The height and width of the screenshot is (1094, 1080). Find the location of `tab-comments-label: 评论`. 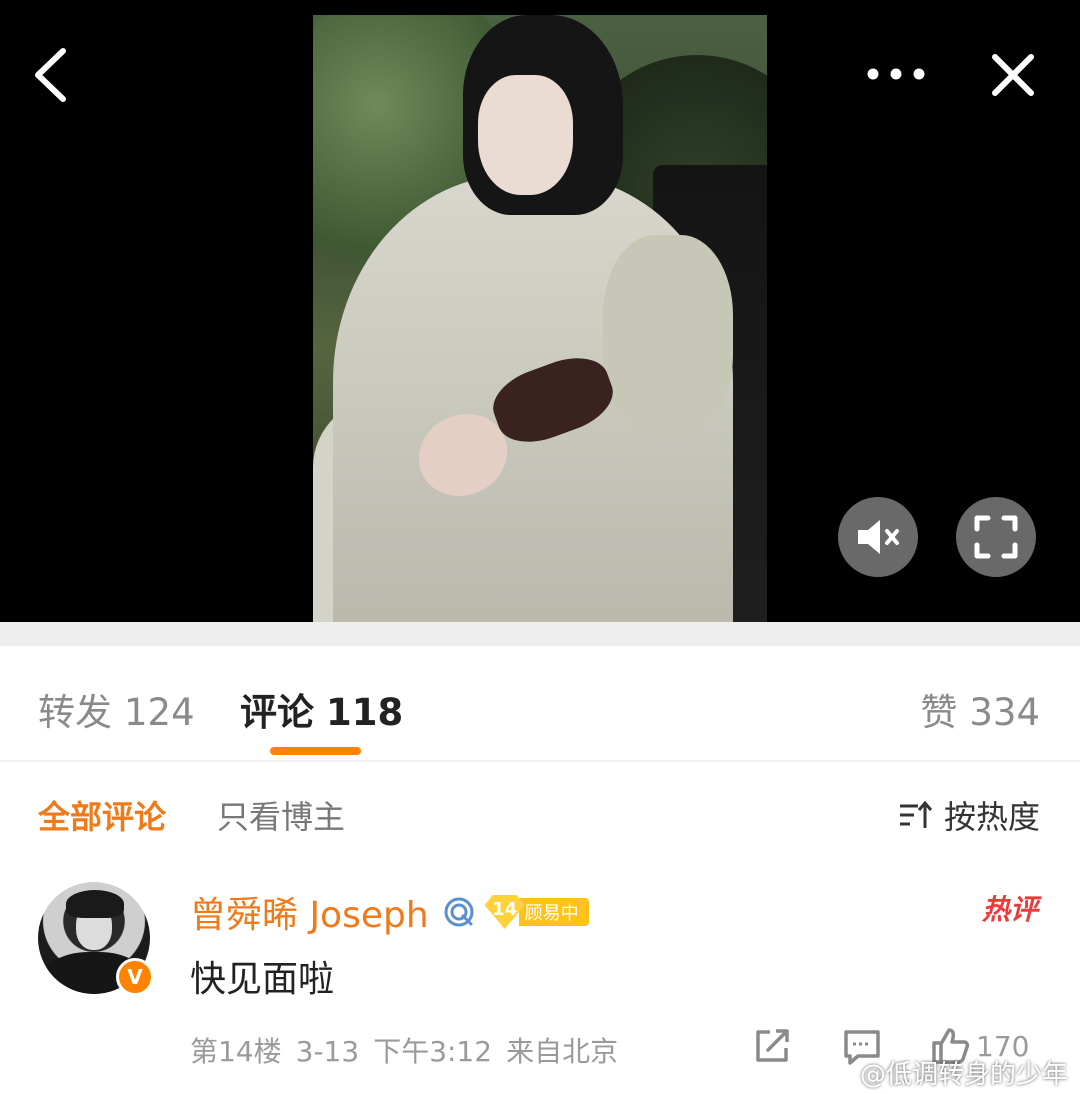

tab-comments-label: 评论 is located at coordinates (277, 712).